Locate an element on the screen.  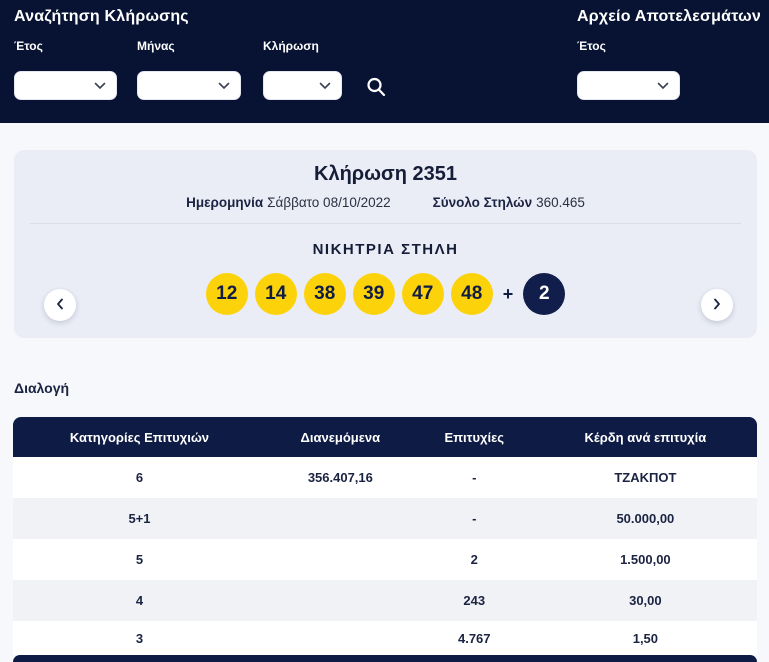
joker-ball: 2 is located at coordinates (544, 294).